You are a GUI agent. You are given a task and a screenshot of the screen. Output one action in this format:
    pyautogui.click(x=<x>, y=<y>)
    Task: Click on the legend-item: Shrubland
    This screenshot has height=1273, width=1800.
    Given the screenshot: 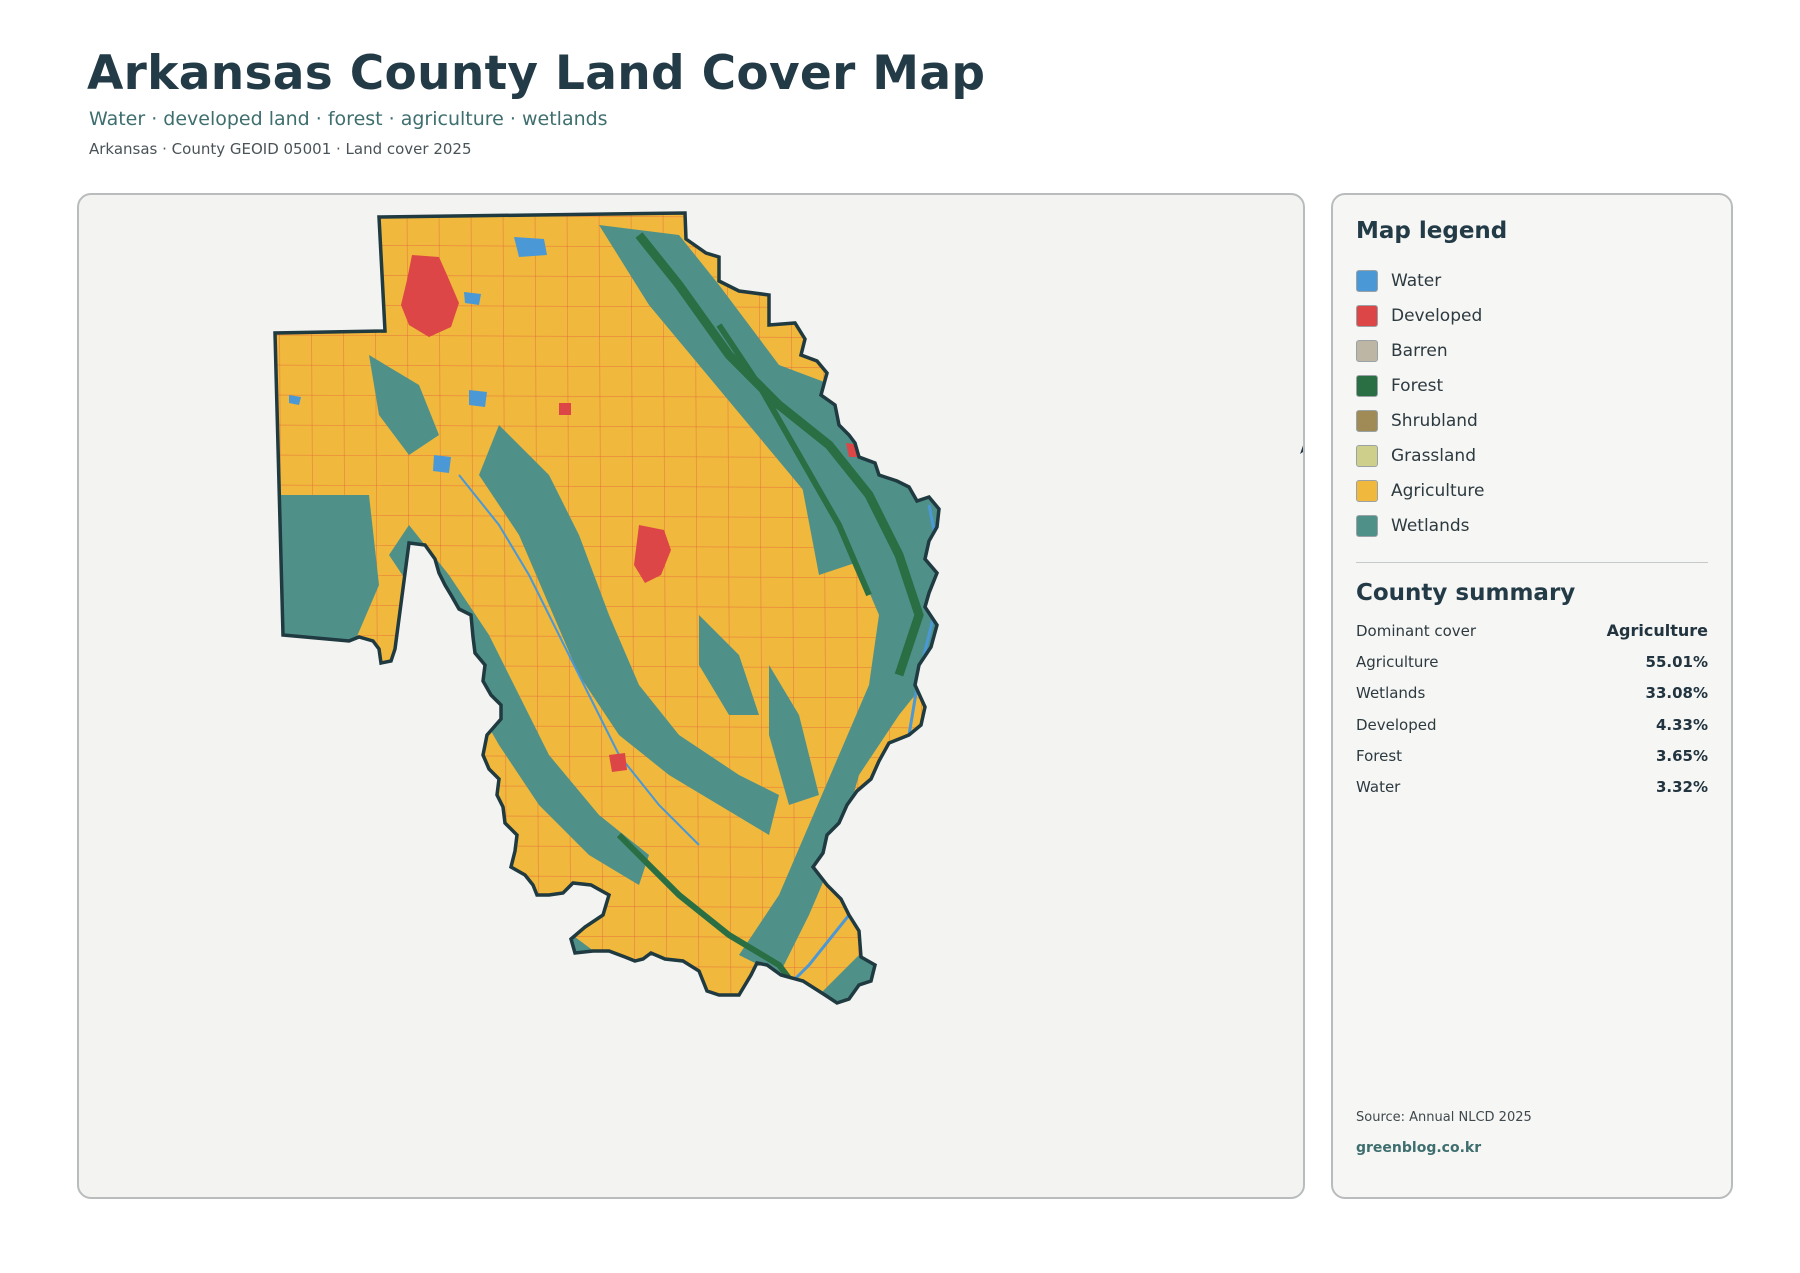 What is the action you would take?
    pyautogui.click(x=1420, y=420)
    